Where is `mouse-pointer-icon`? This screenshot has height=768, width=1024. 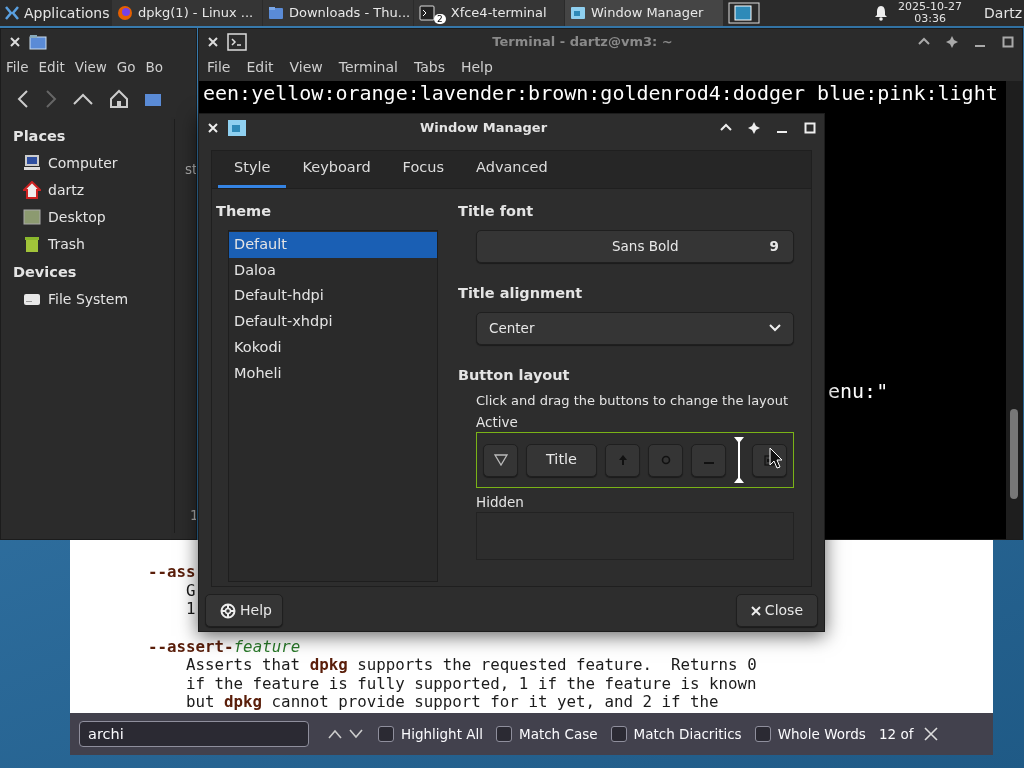 mouse-pointer-icon is located at coordinates (776, 458).